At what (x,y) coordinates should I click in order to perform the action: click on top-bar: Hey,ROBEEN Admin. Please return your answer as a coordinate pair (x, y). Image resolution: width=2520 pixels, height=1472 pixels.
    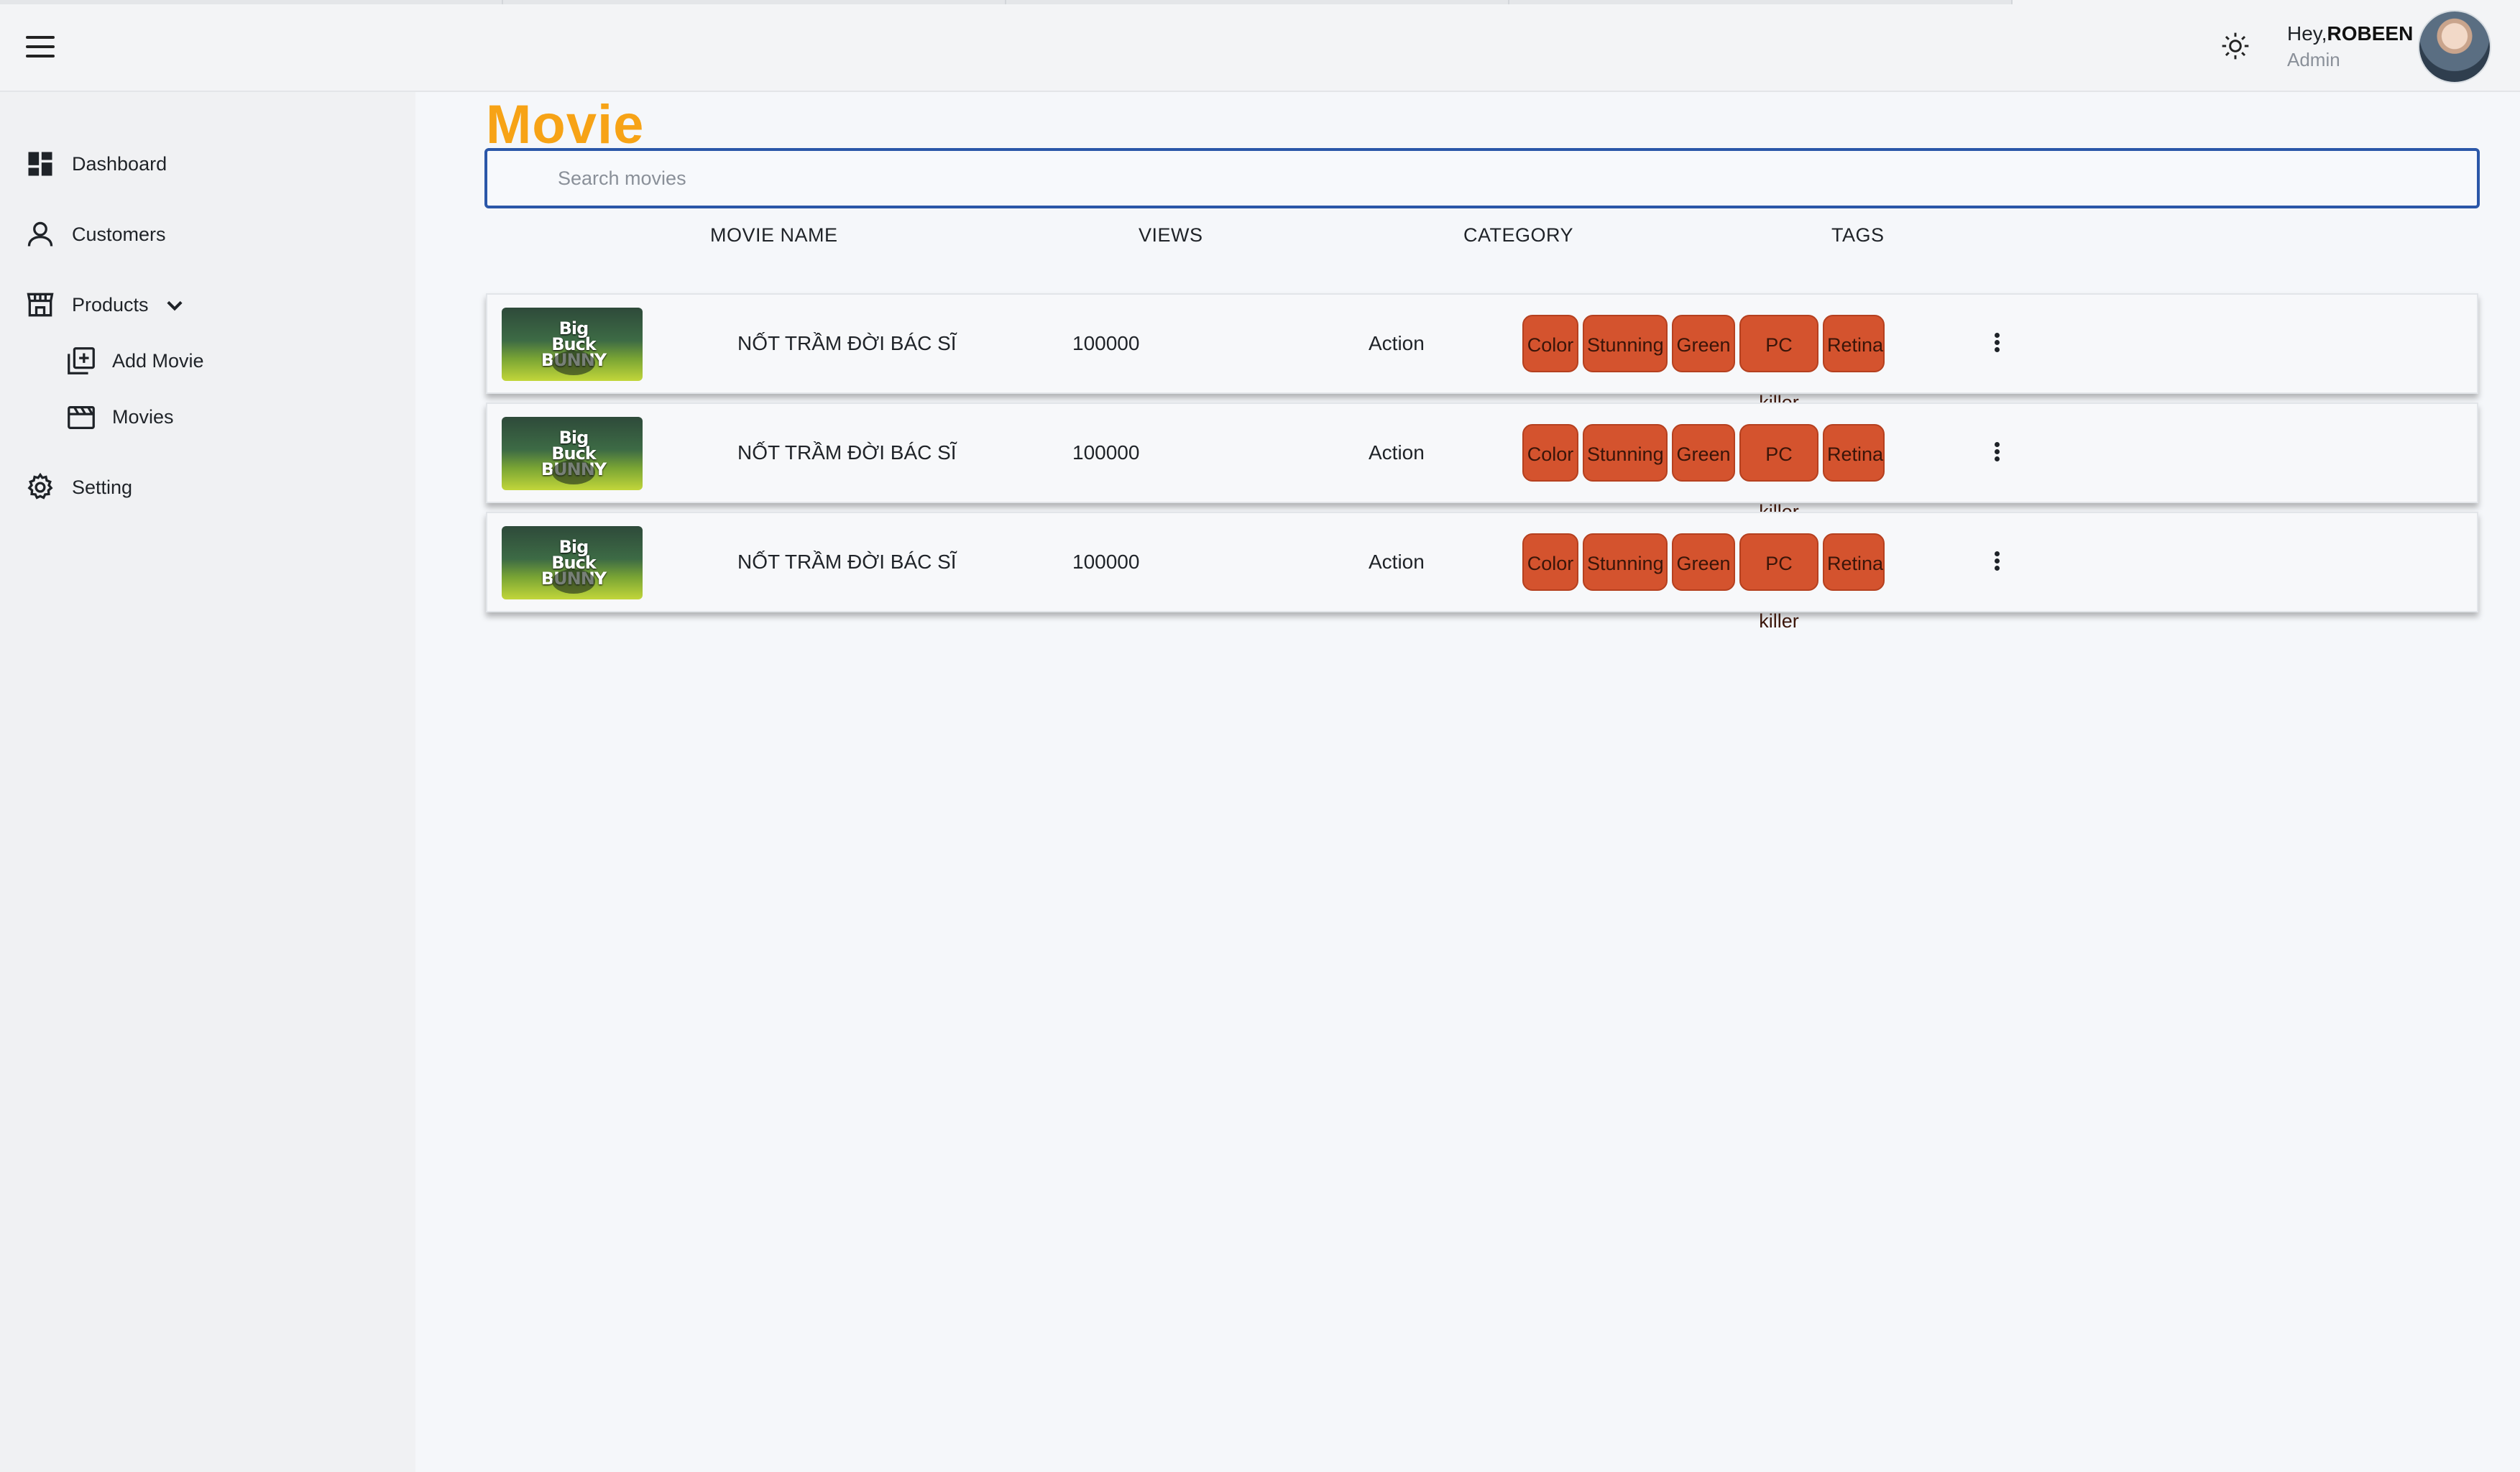
    Looking at the image, I should click on (1260, 46).